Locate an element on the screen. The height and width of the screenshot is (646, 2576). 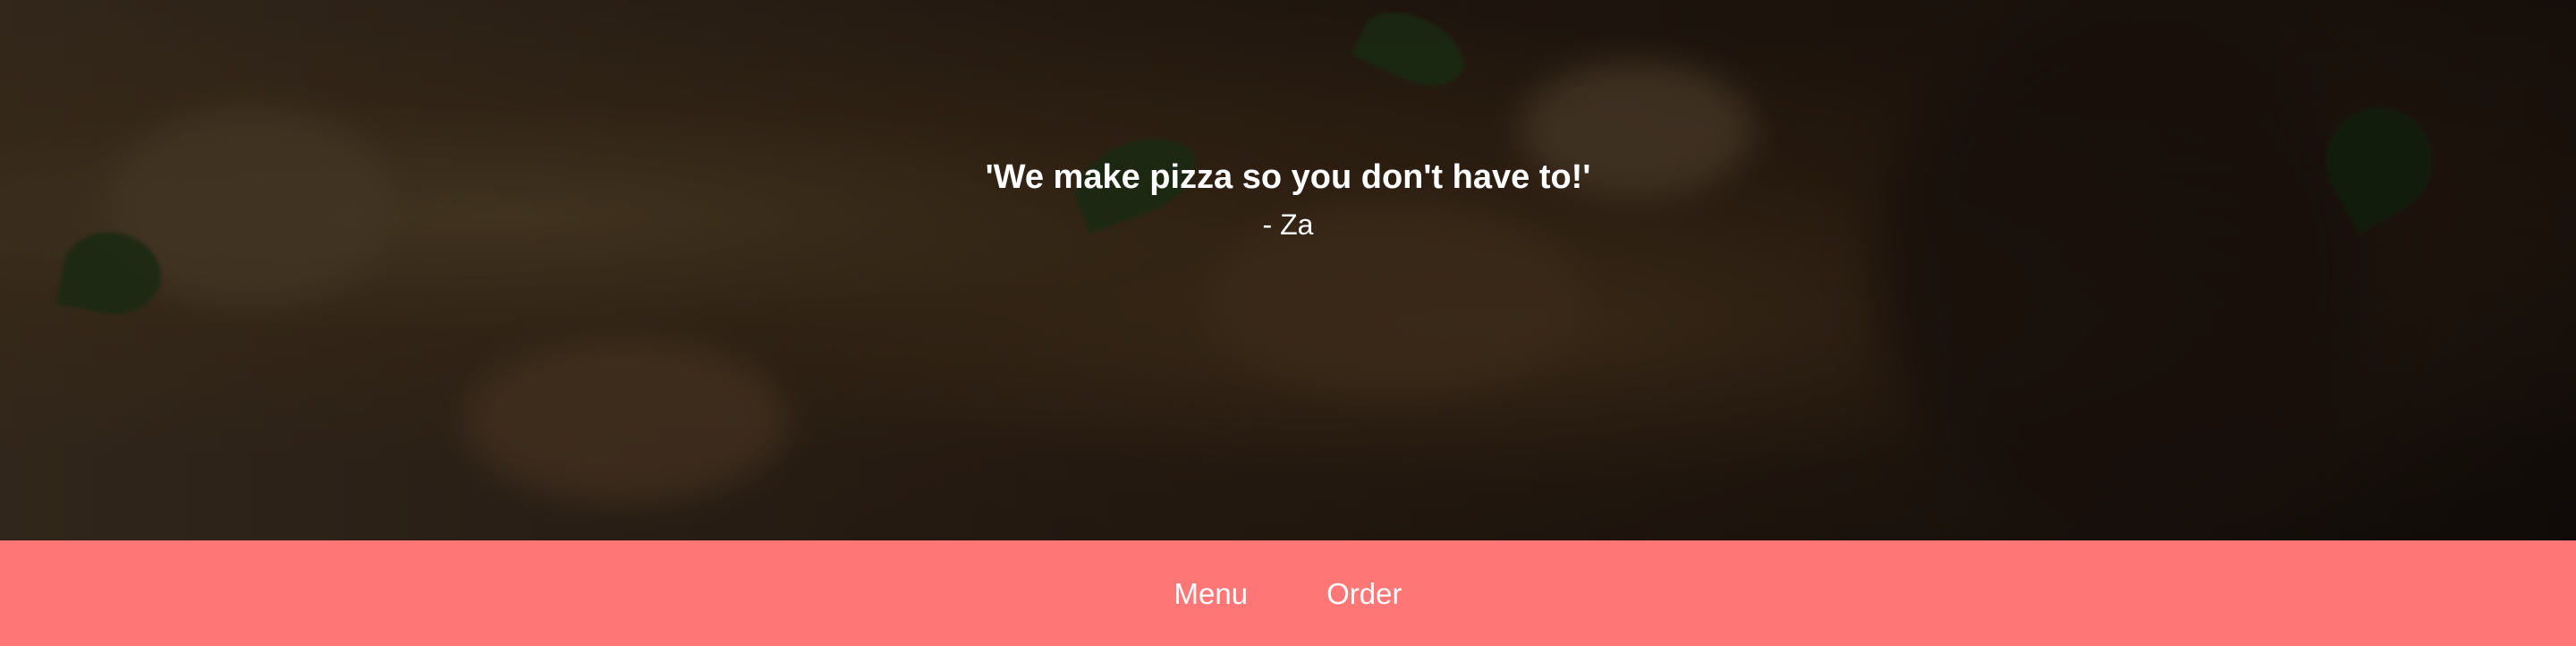
hero-quote-author: - Za is located at coordinates (1288, 224).